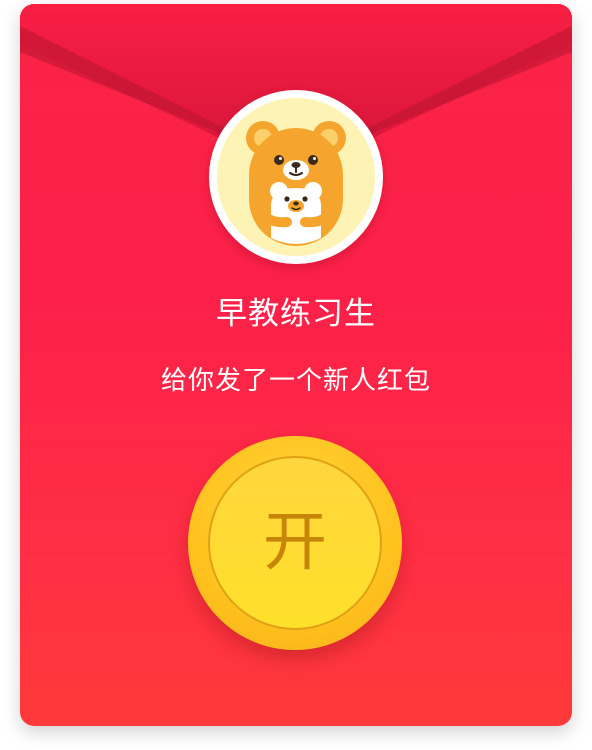 The height and width of the screenshot is (750, 592). I want to click on avatar-image, so click(296, 177).